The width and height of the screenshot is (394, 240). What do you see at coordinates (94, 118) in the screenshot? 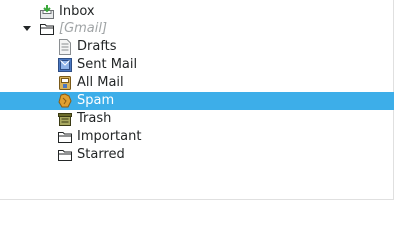
I see `folder-label: Trash` at bounding box center [94, 118].